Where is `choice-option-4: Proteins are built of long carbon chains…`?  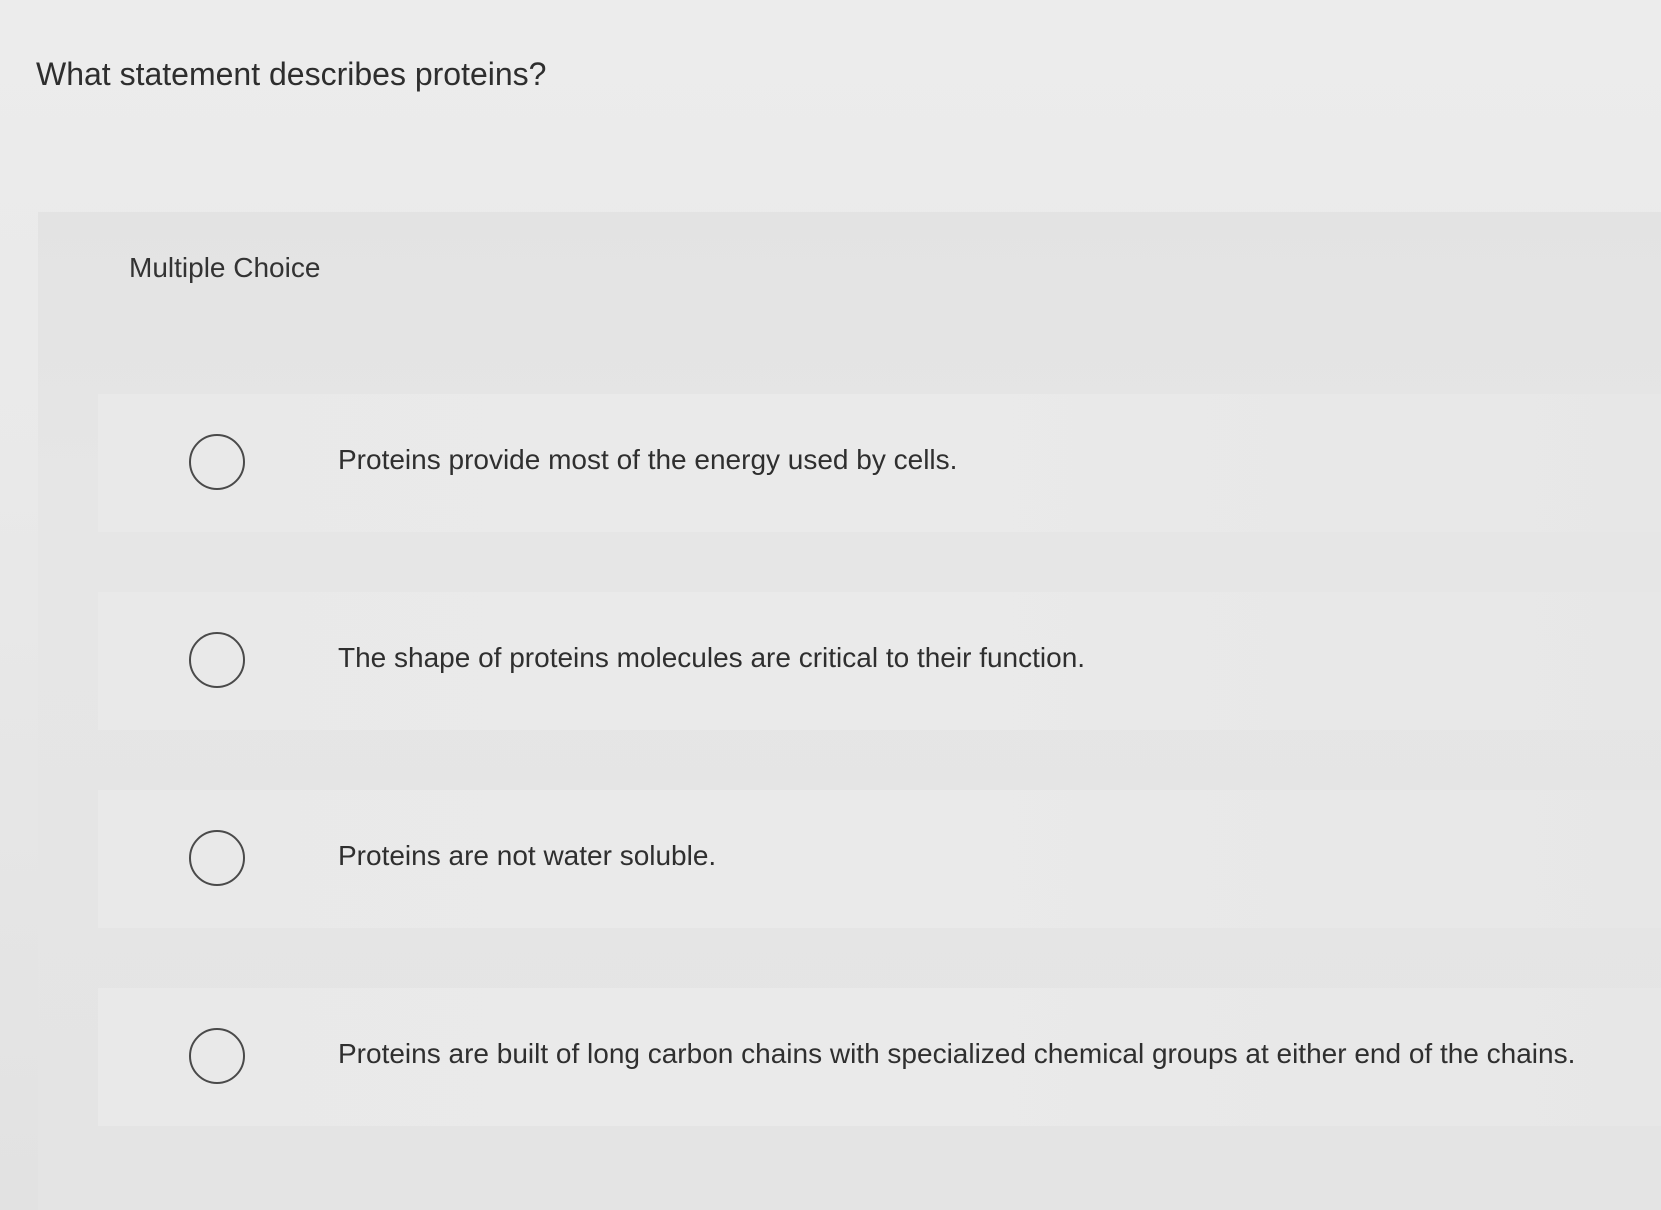 choice-option-4: Proteins are built of long carbon chains… is located at coordinates (879, 1057).